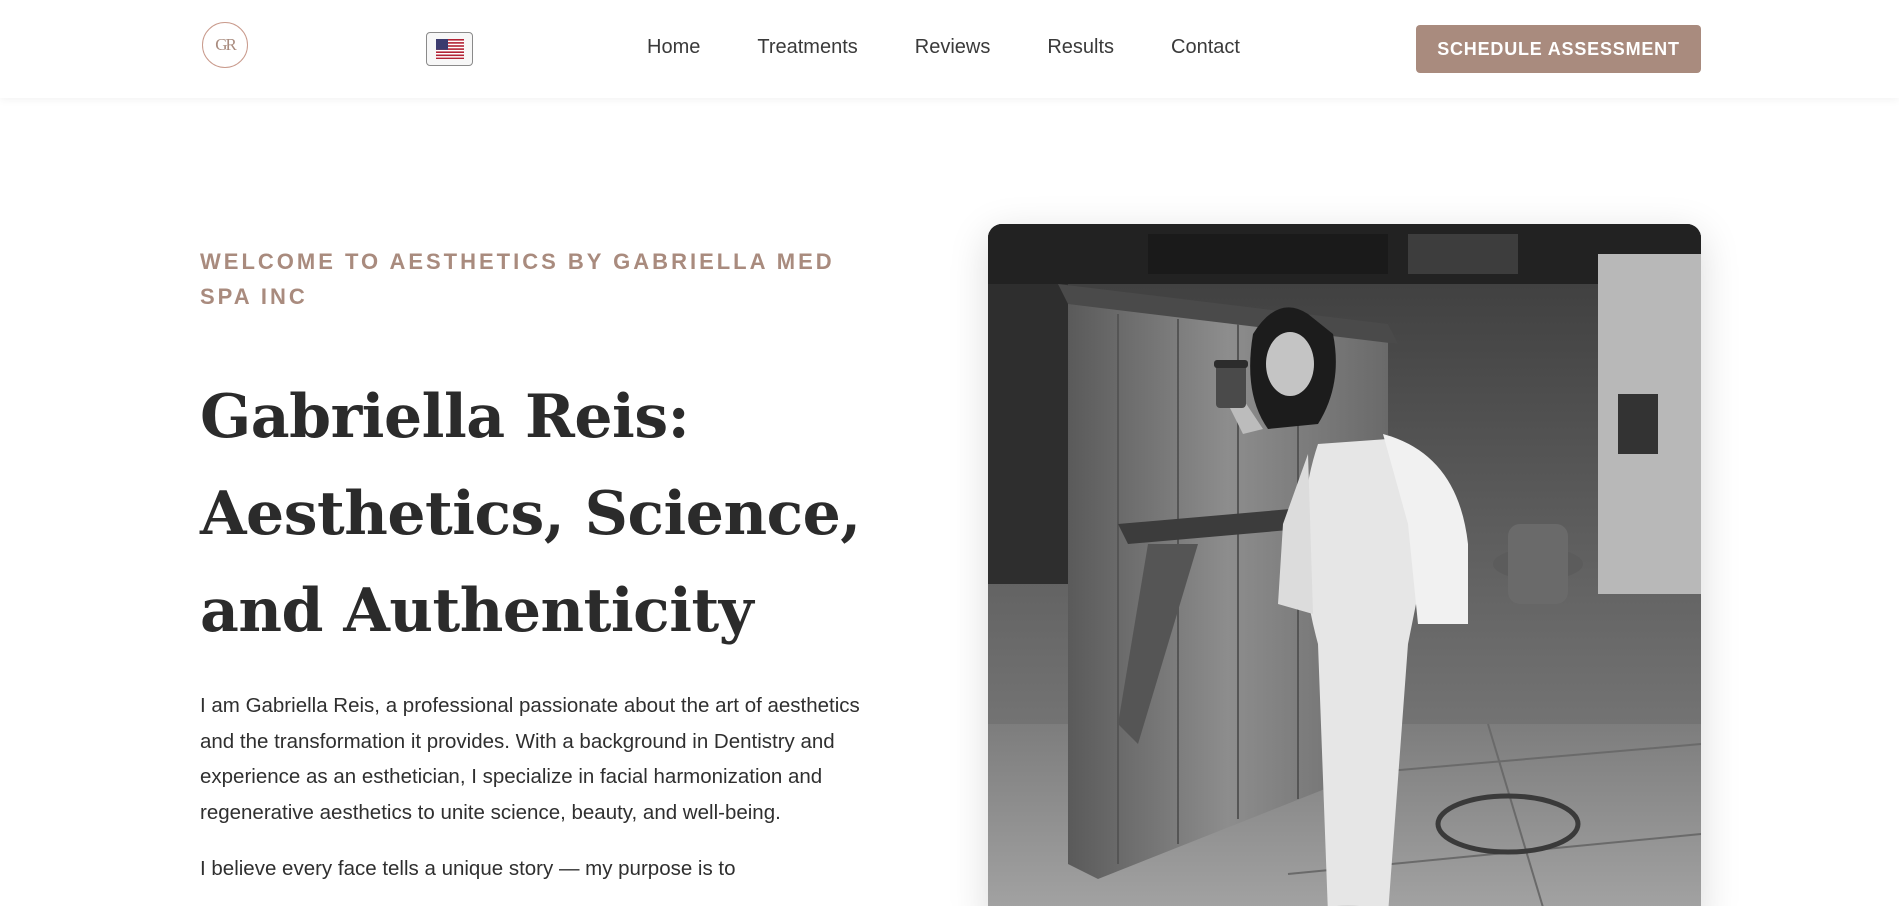 The image size is (1899, 906). I want to click on hero-title-line: and Authenticity, so click(477, 611).